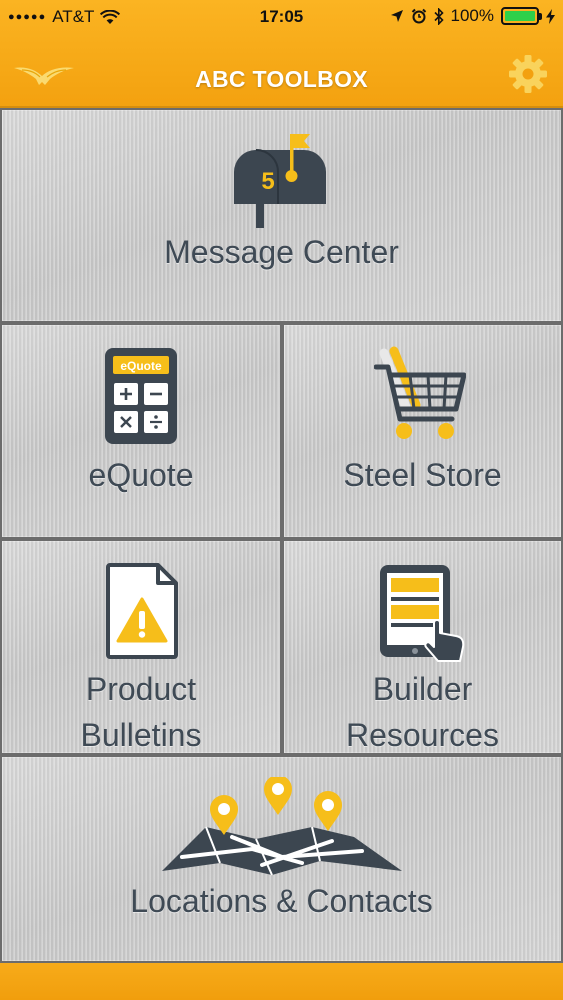 This screenshot has width=563, height=1000. What do you see at coordinates (281, 54) in the screenshot?
I see `app-header: ●●●●● AT&T 17:05 100% ABC TOOLBOX` at bounding box center [281, 54].